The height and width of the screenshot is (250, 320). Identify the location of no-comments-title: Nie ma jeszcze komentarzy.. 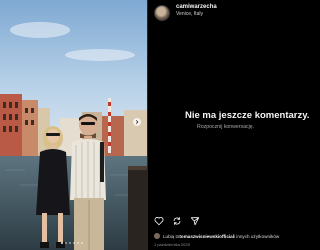
(247, 115).